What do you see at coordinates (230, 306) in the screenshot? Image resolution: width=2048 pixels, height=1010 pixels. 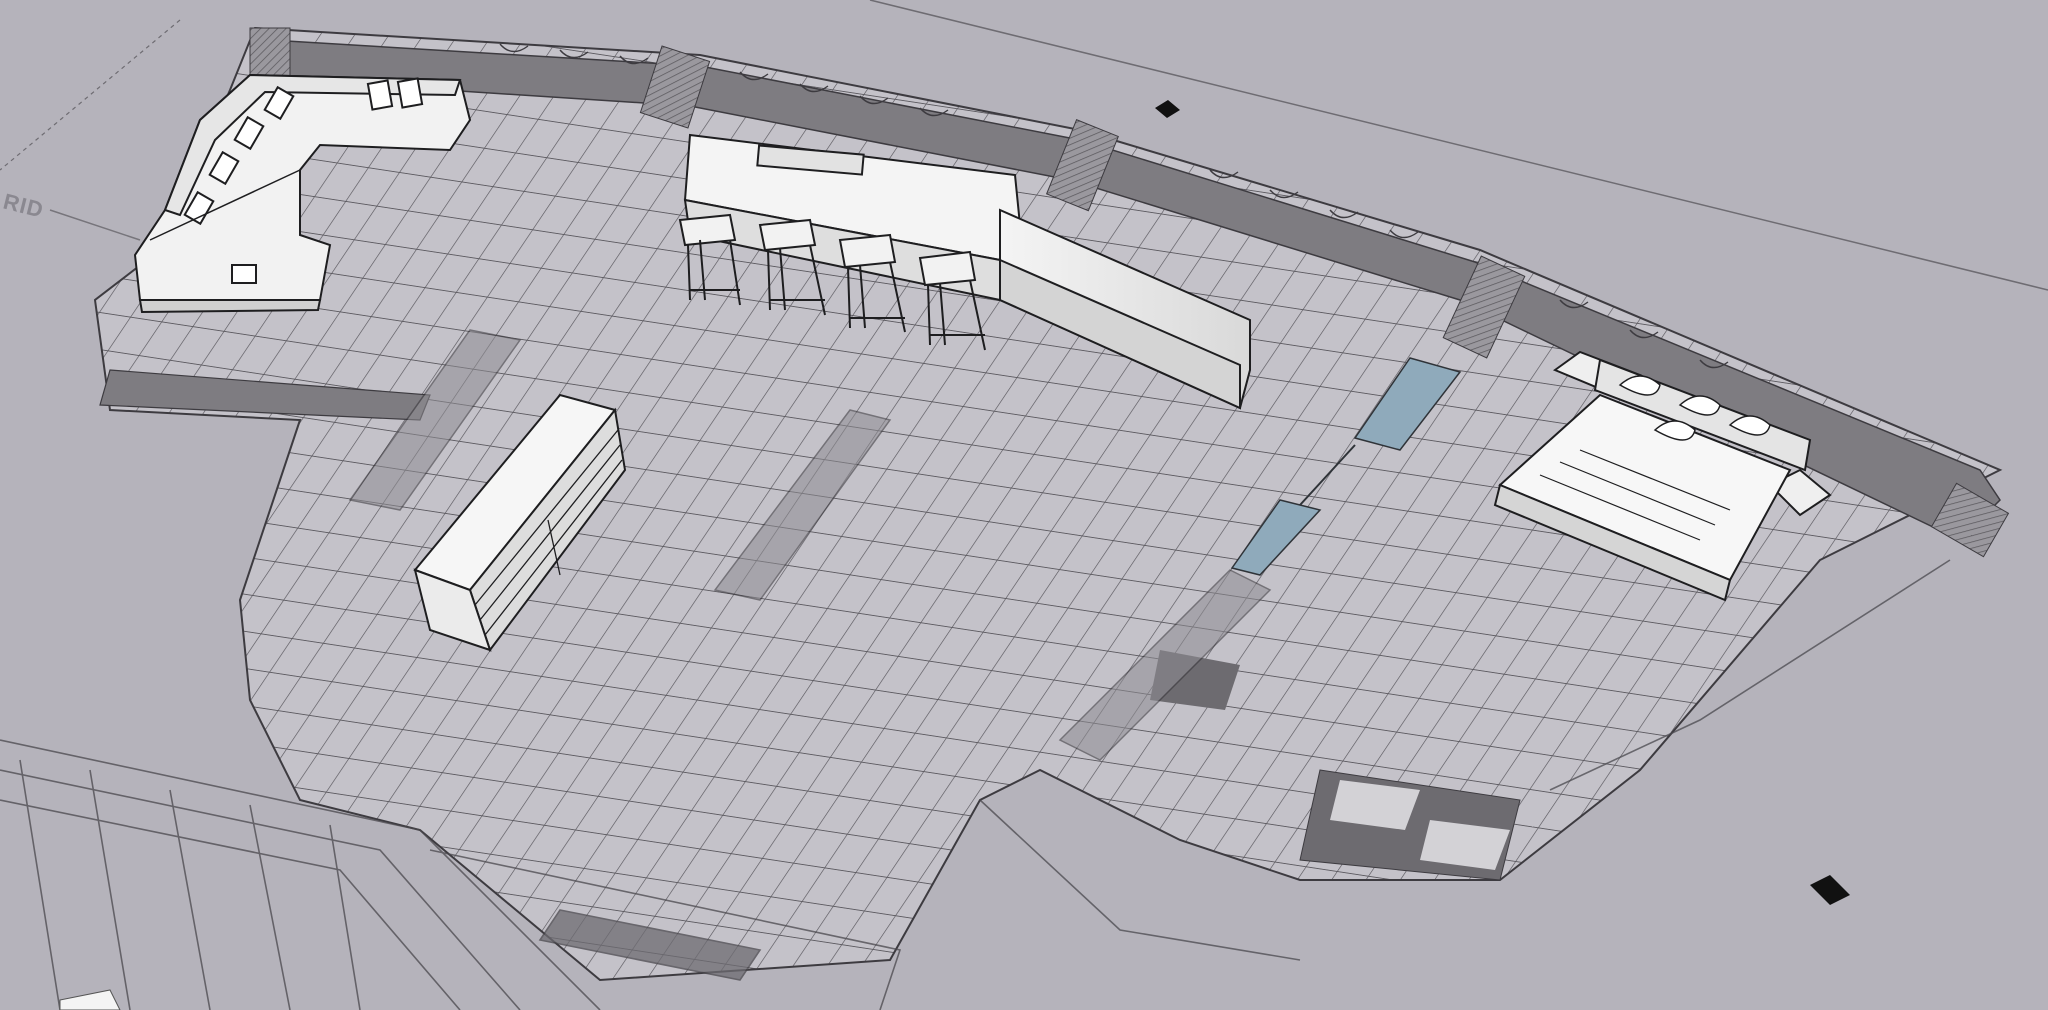 I see `sofa-plinth` at bounding box center [230, 306].